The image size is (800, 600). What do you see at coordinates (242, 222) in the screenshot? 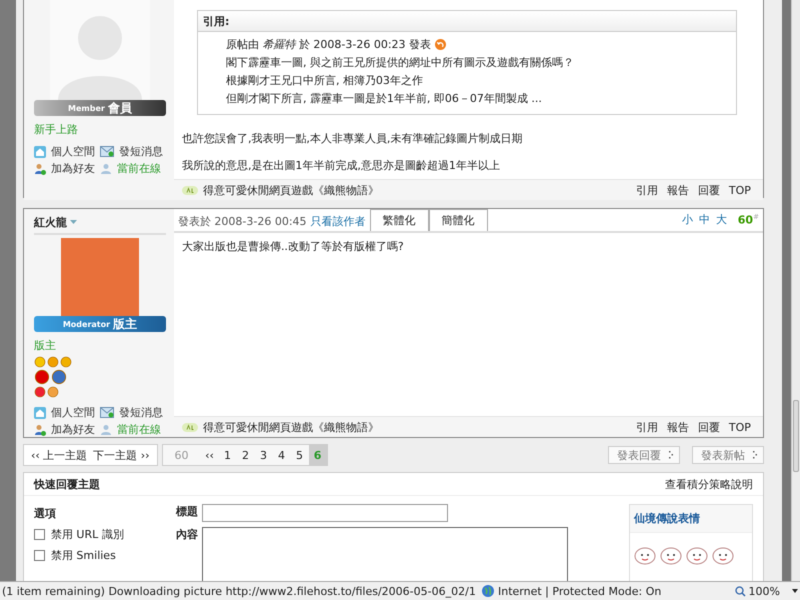
I see `post-date: 發表於 2008-3-26 00:45` at bounding box center [242, 222].